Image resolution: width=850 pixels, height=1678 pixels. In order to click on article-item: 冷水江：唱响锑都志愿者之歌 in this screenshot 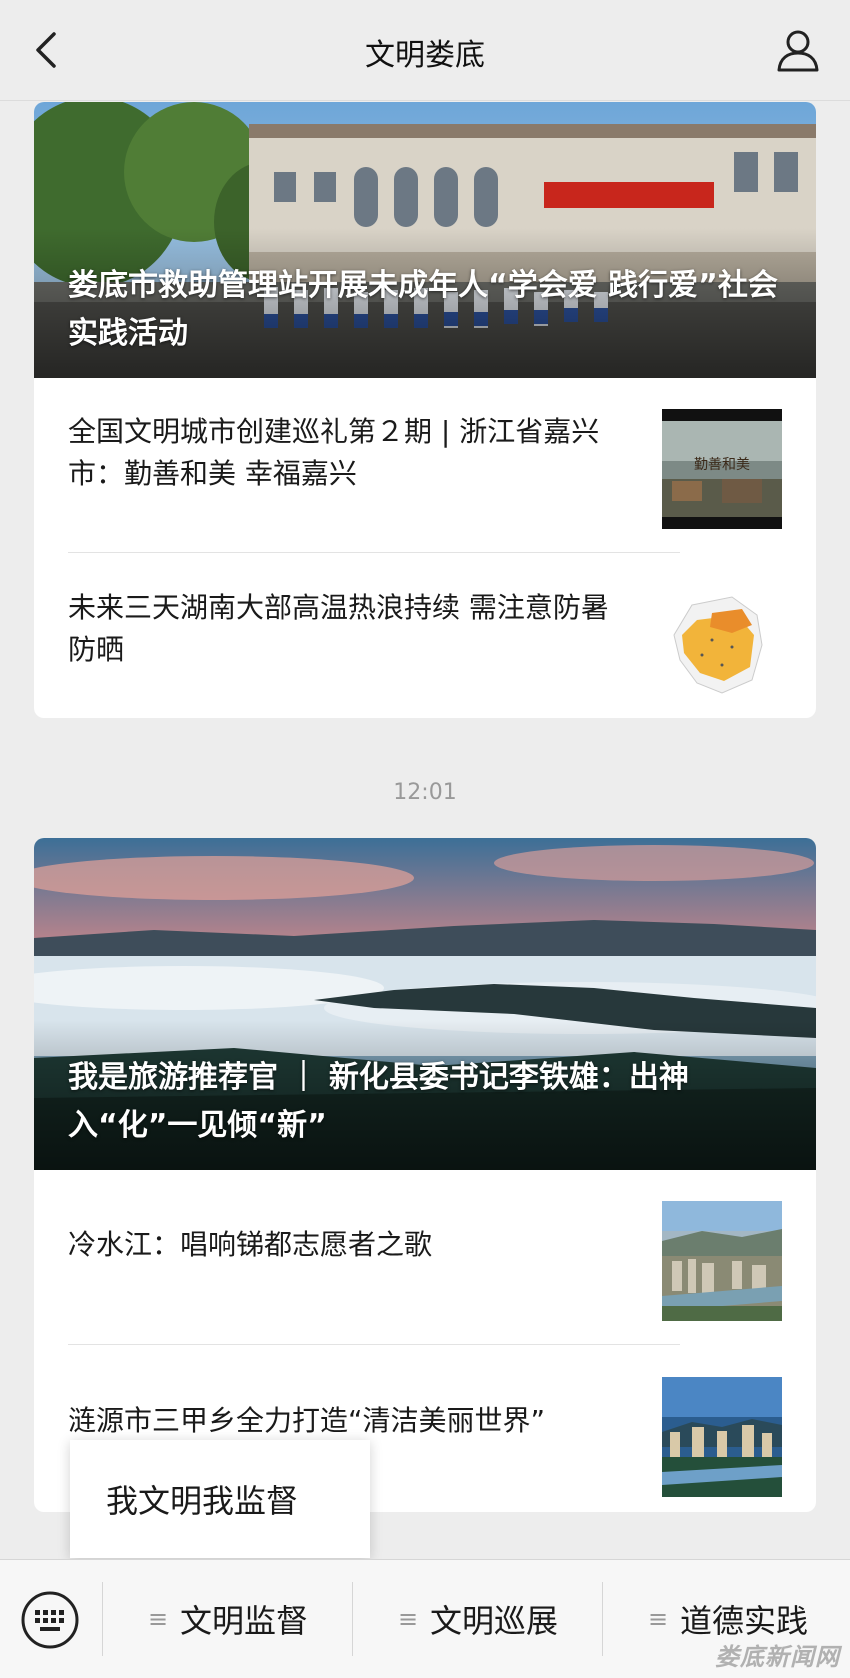, I will do `click(425, 1245)`.